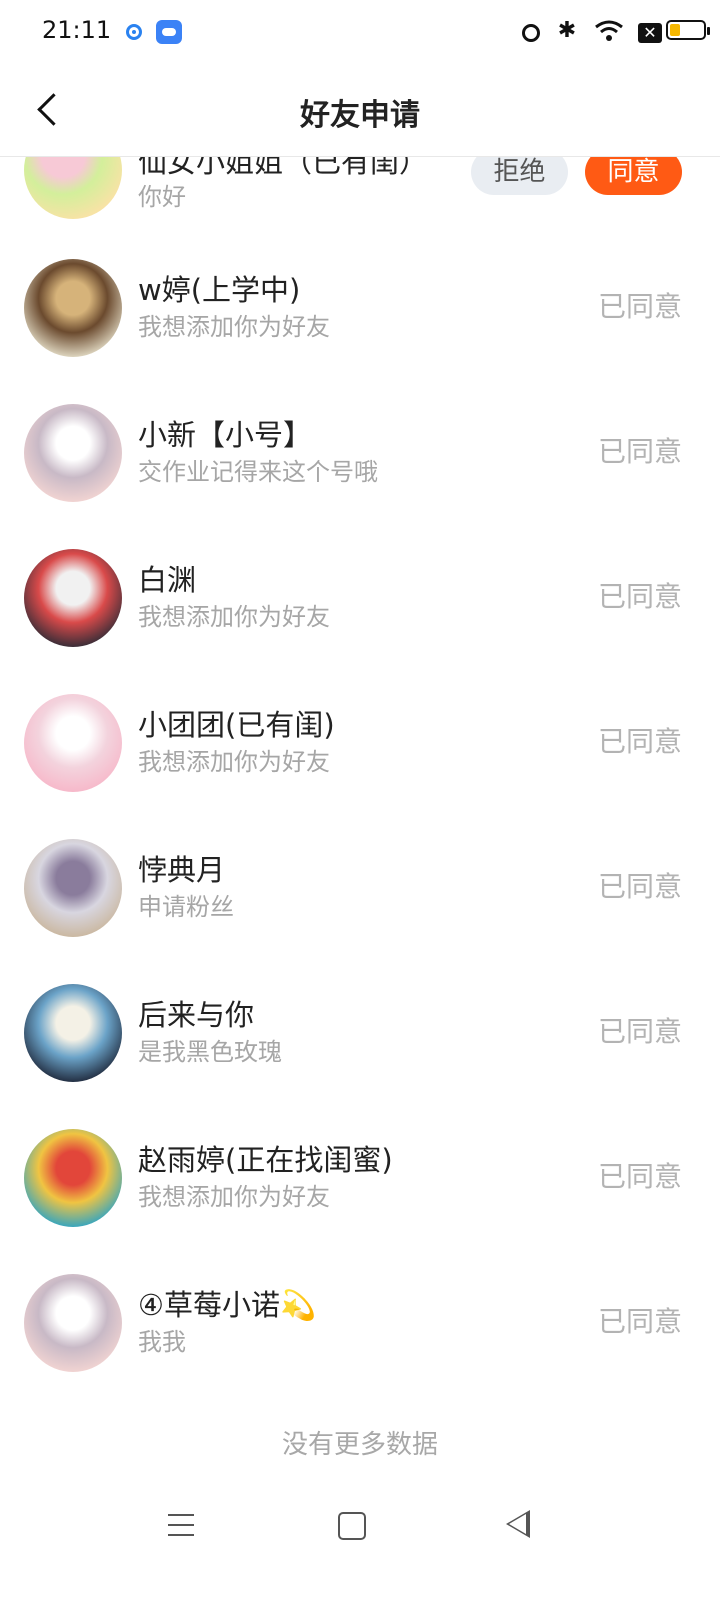 The width and height of the screenshot is (720, 1600). Describe the element at coordinates (227, 1305) in the screenshot. I see `request-name: ④草莓小诺💫` at that location.